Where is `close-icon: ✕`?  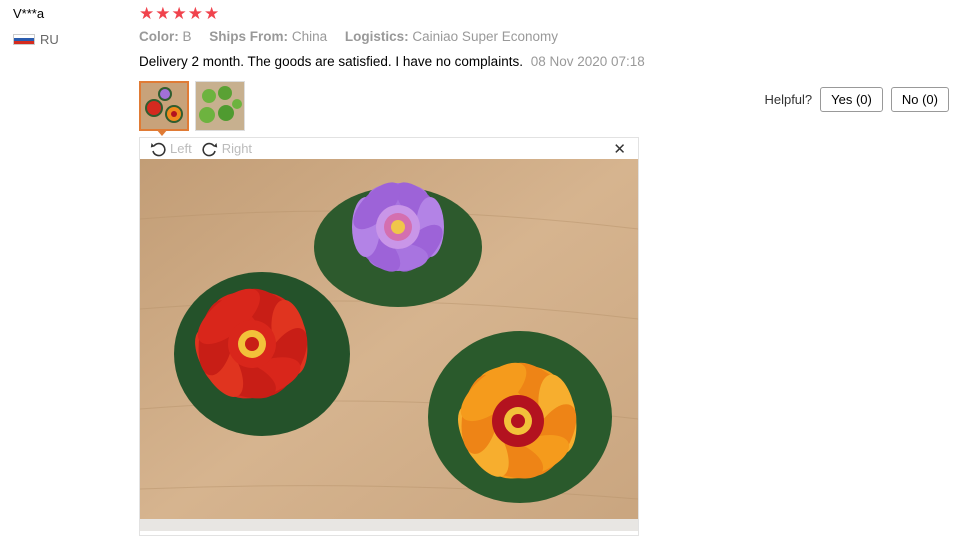
close-icon: ✕ is located at coordinates (619, 149).